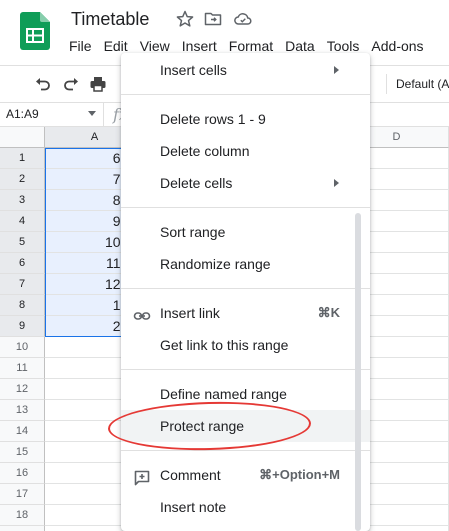  I want to click on row-header: 3, so click(22, 200).